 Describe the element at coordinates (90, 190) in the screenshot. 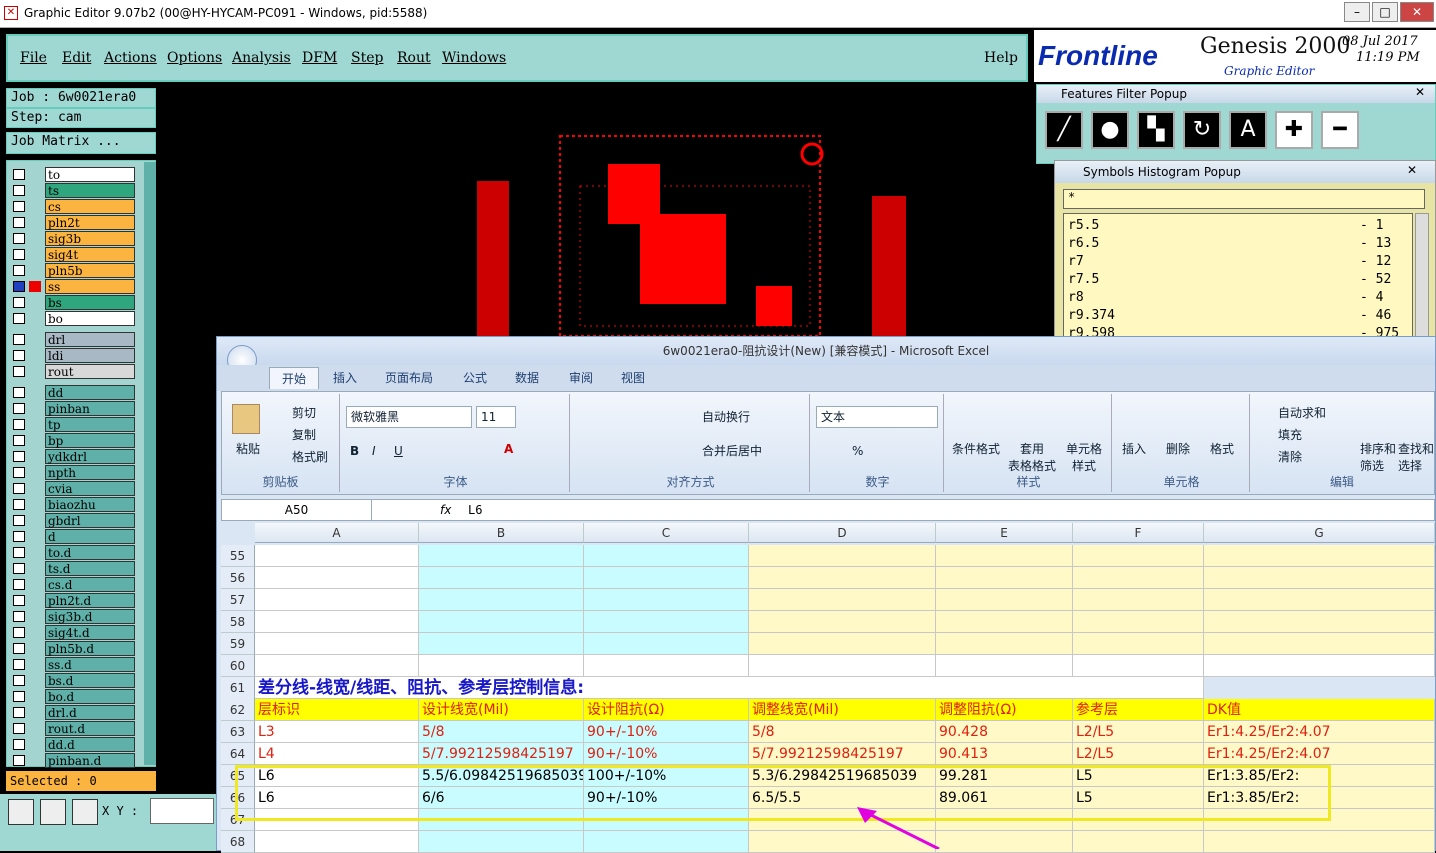

I see `layer-name: ts` at that location.